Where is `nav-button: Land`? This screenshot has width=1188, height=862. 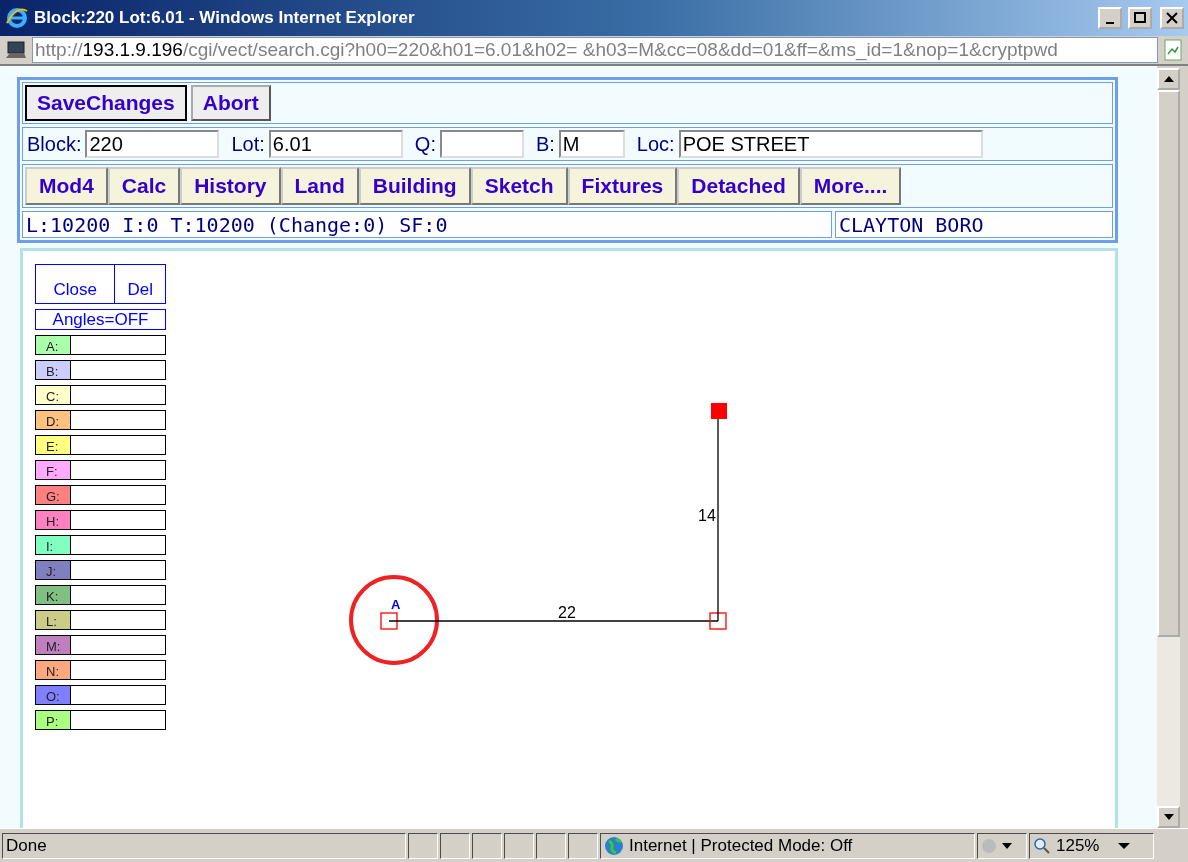 nav-button: Land is located at coordinates (319, 186).